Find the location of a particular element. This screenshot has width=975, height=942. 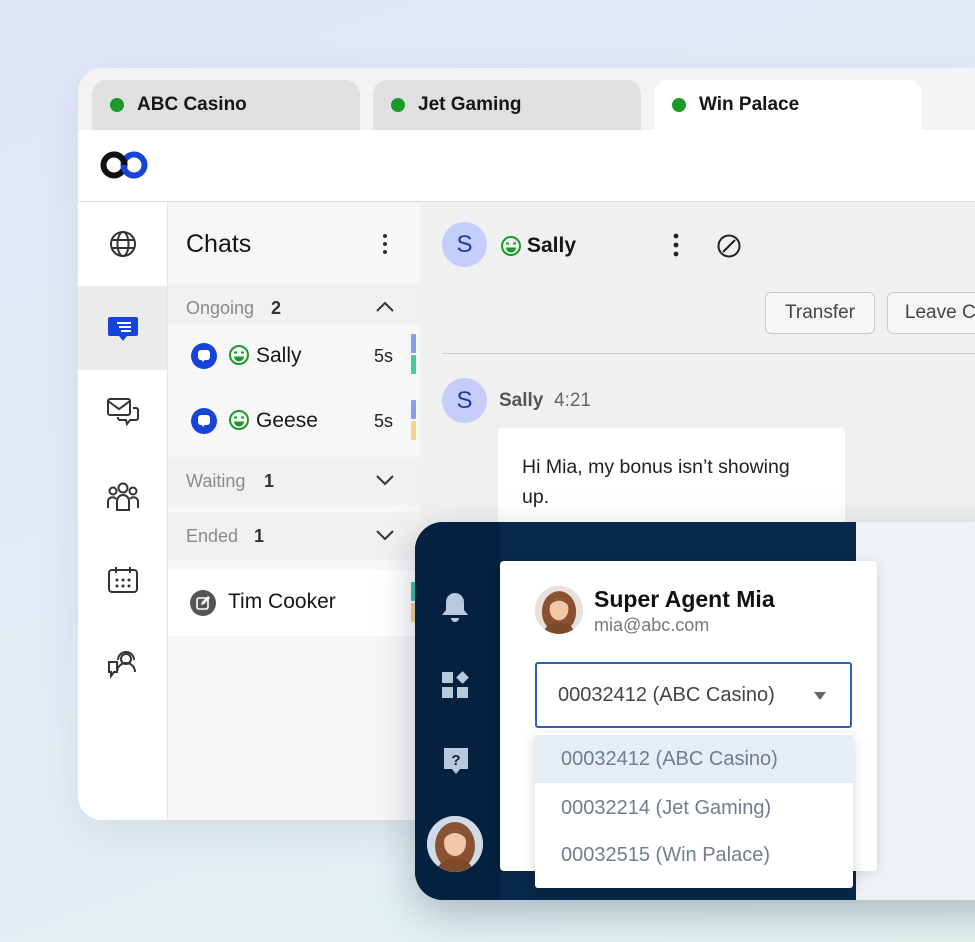

tab-label: Jet Gaming is located at coordinates (470, 104).